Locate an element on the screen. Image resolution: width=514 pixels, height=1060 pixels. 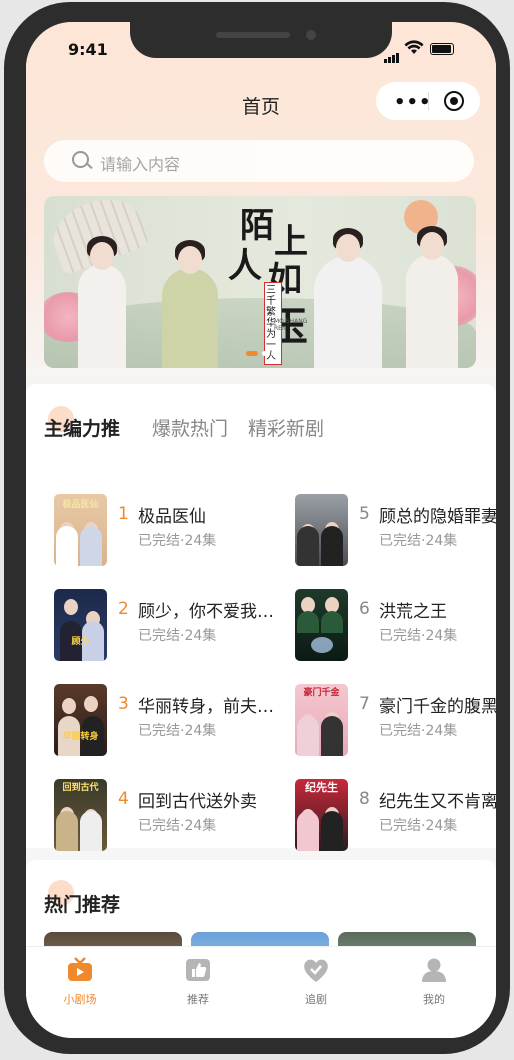
drama-item: 6 洪荒之王 已完结·24集 is located at coordinates (395, 627).